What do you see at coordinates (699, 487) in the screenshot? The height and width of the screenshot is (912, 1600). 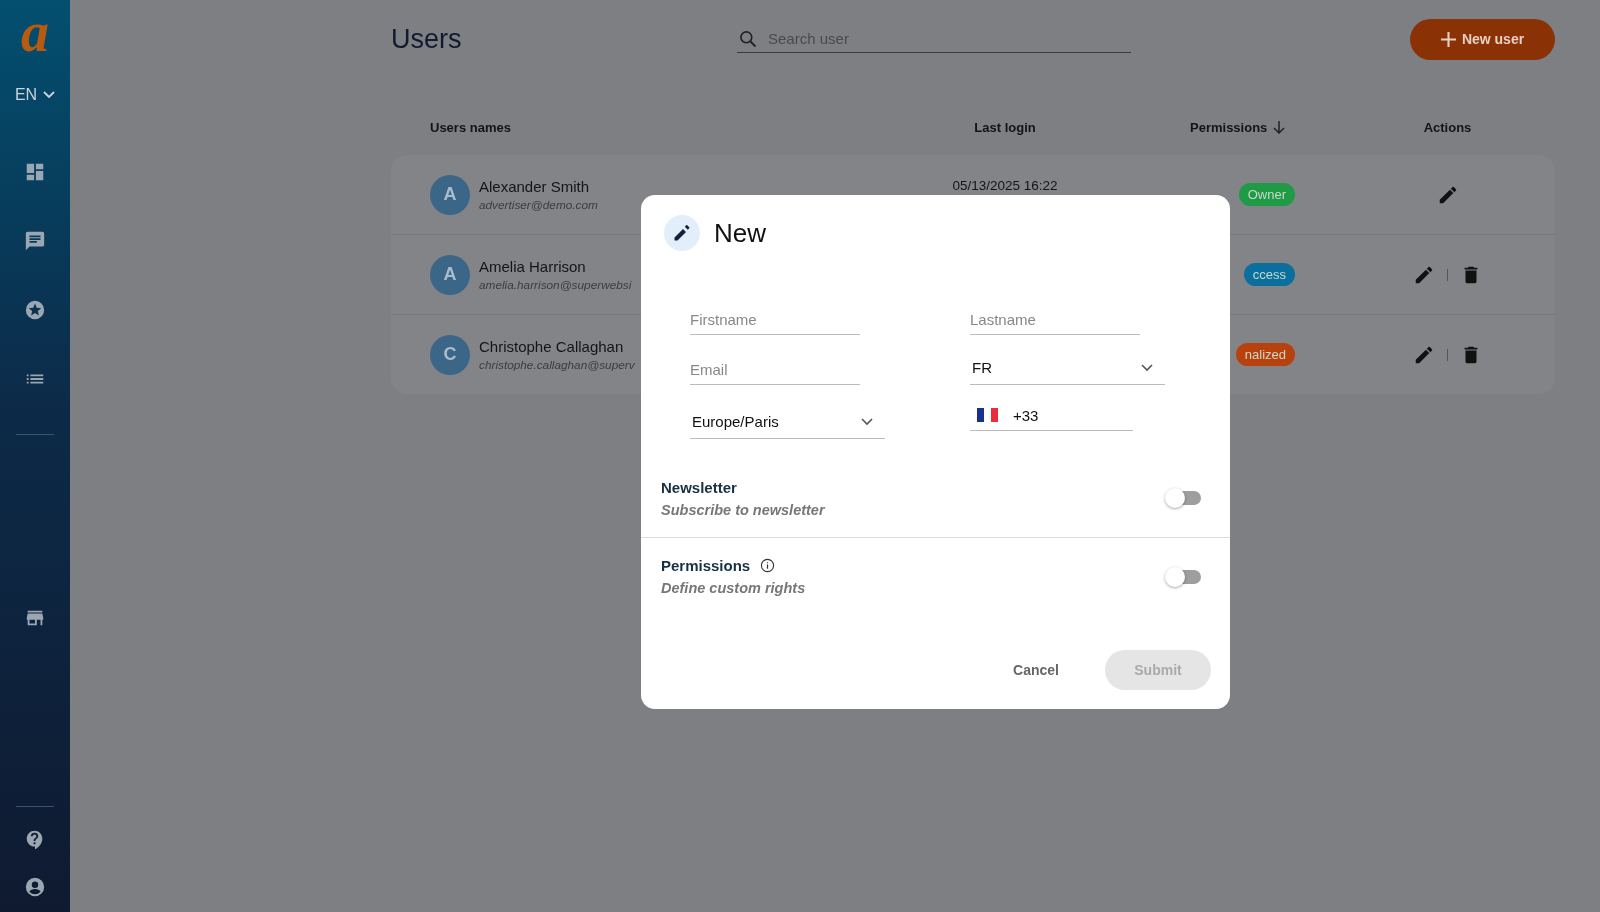 I see `toggle-label: Newsletter` at bounding box center [699, 487].